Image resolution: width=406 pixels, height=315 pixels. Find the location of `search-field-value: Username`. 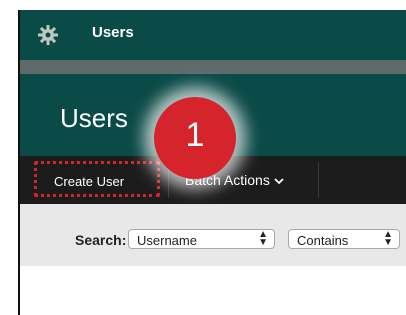

search-field-value: Username is located at coordinates (167, 240).